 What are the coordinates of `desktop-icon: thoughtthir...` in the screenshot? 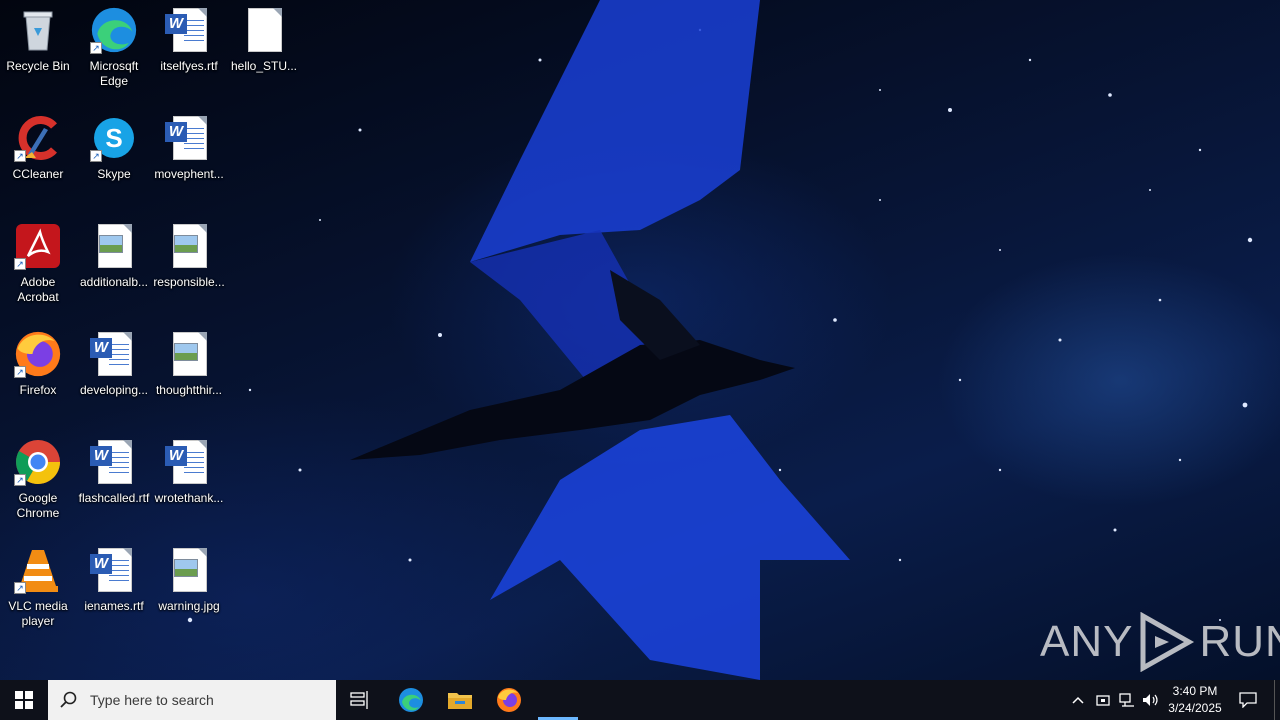 It's located at (189, 374).